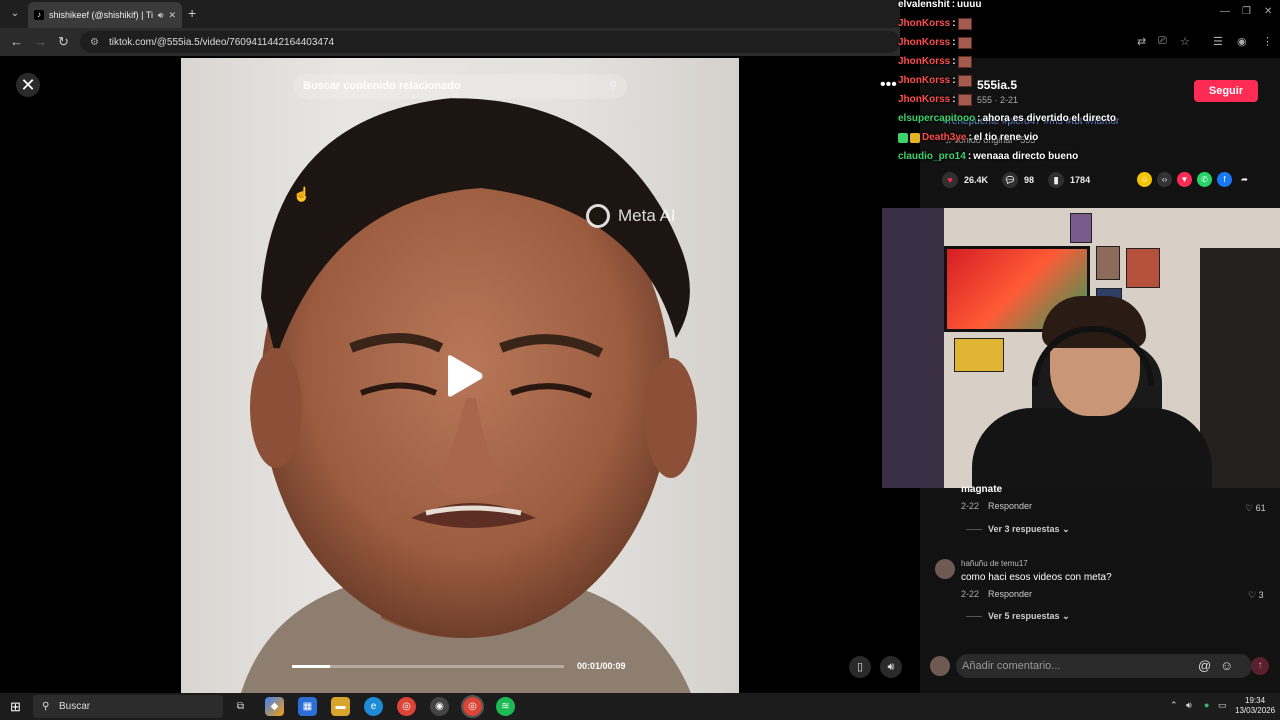 Image resolution: width=1280 pixels, height=720 pixels. Describe the element at coordinates (888, 85) in the screenshot. I see `more-options-icon: •••` at that location.